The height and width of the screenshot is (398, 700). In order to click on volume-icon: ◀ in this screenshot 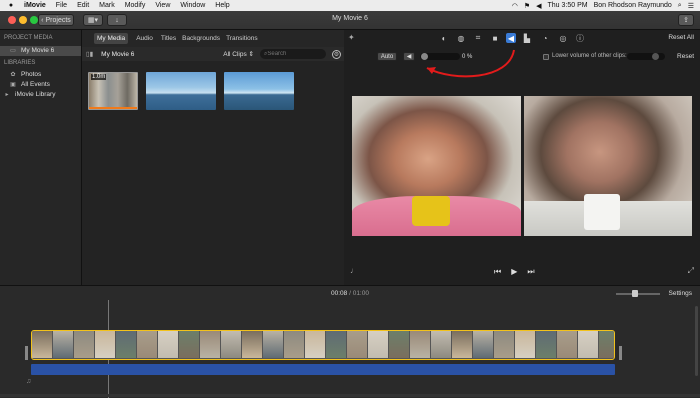, I will do `click(538, 6)`.